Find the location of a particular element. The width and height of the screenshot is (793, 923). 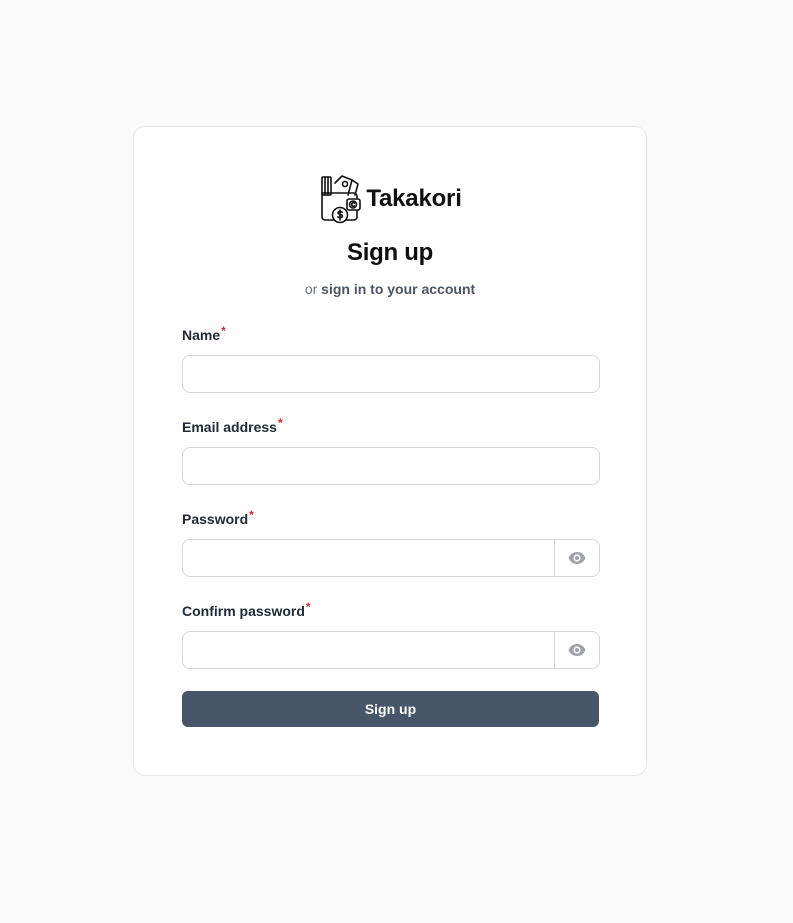

sign-up-button: Sign up is located at coordinates (390, 709).